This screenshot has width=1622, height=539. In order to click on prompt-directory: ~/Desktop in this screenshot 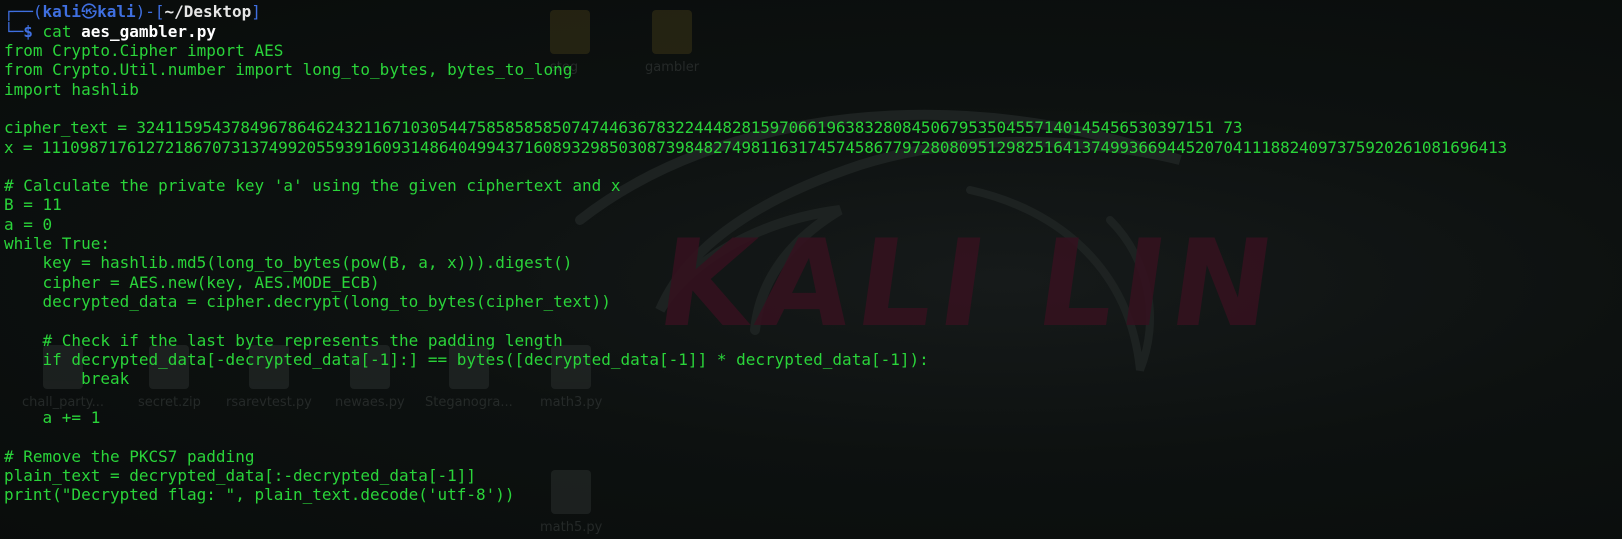, I will do `click(208, 11)`.